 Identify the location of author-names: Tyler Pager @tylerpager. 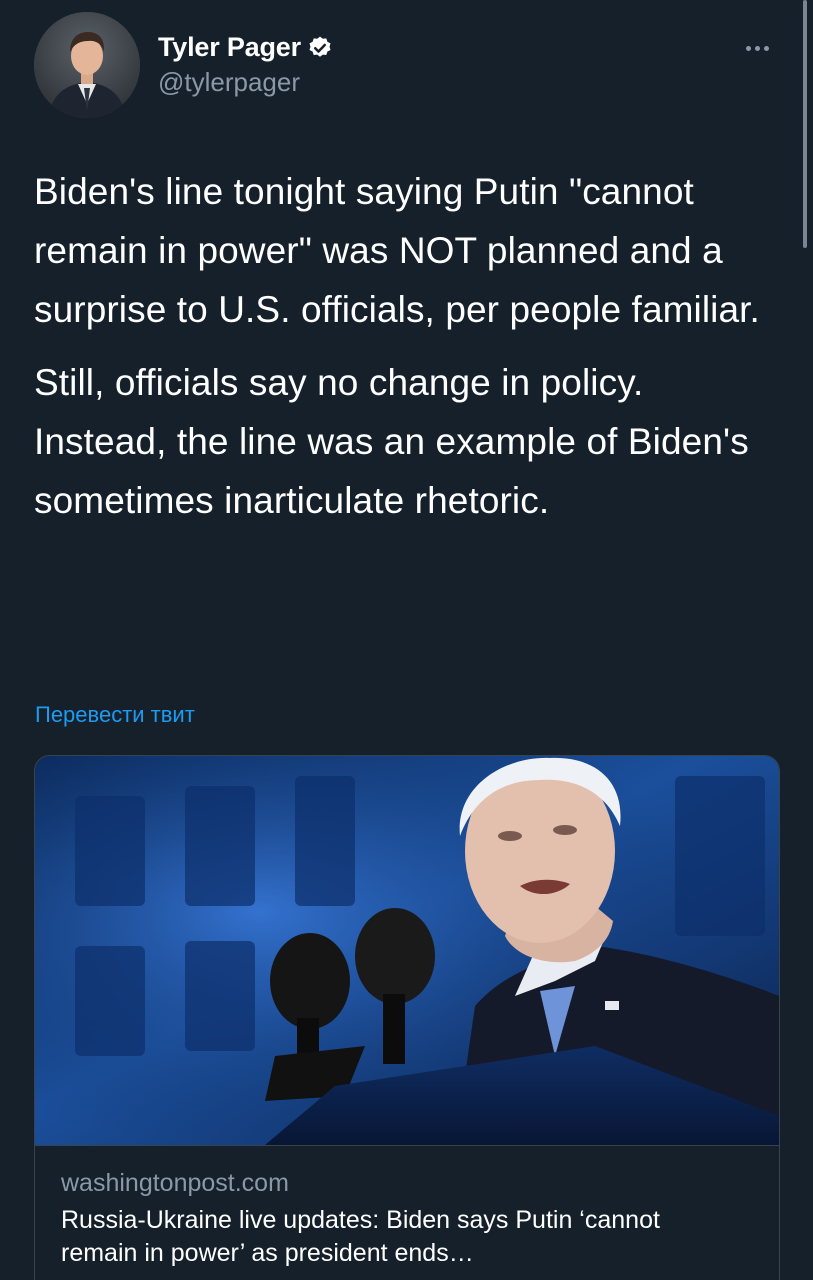
(245, 65).